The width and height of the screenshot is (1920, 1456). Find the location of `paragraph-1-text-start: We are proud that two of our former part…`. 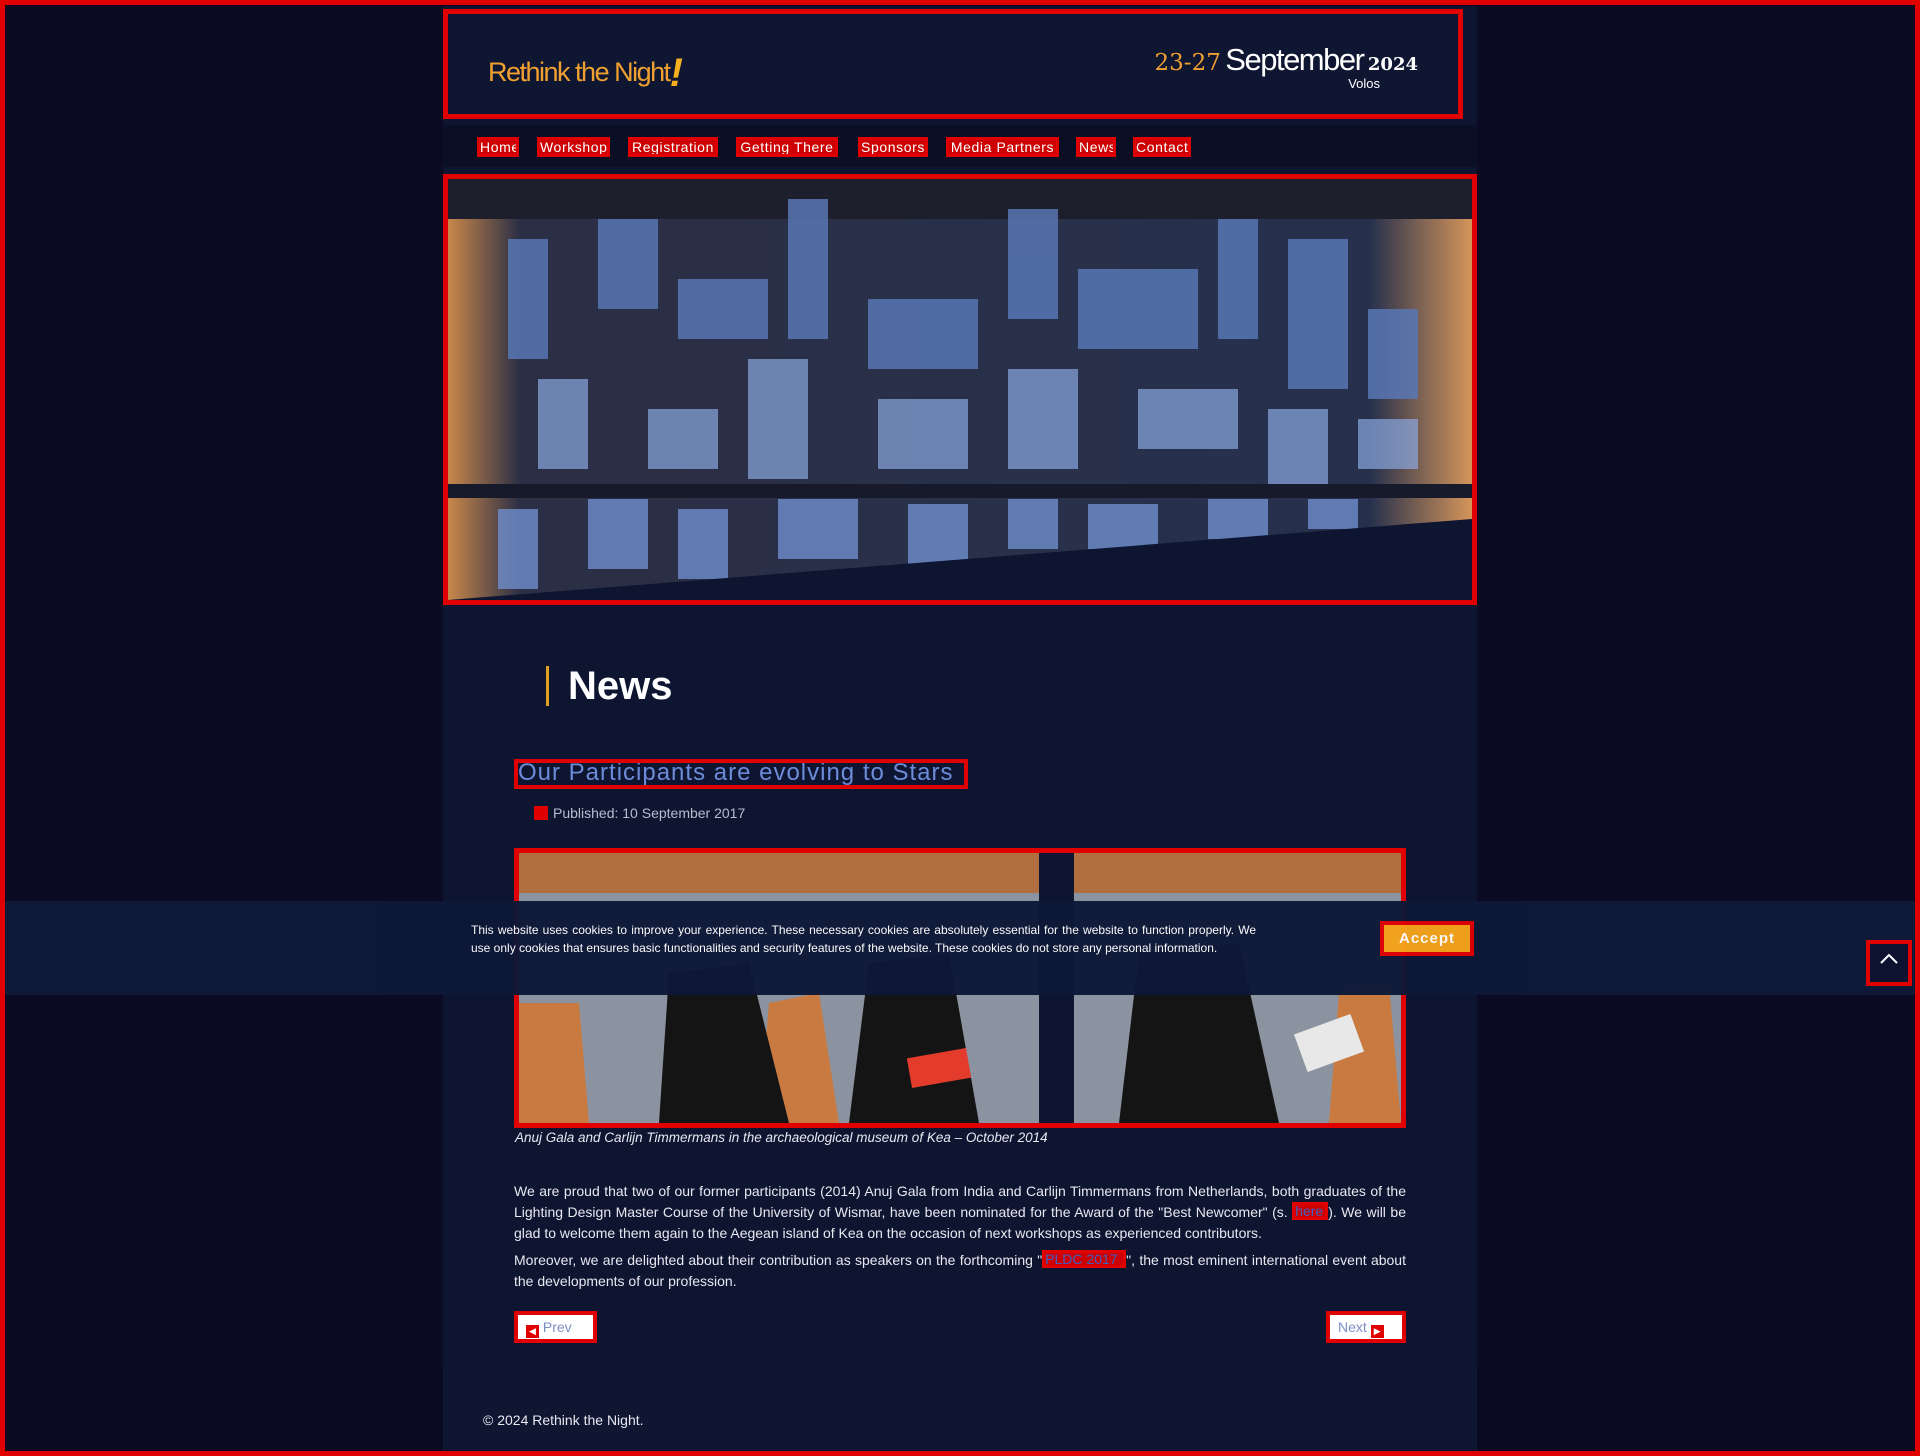

paragraph-1-text-start: We are proud that two of our former part… is located at coordinates (960, 1201).